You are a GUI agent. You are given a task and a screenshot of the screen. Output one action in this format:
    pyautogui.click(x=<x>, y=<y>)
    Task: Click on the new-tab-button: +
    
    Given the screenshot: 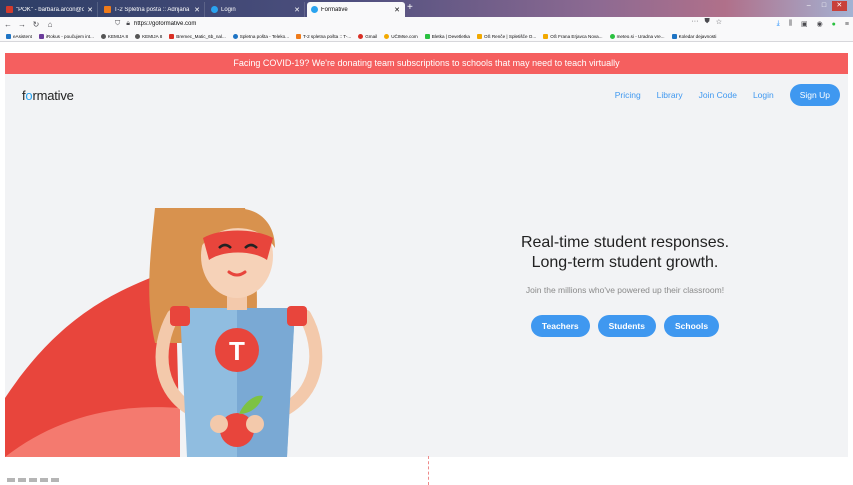 What is the action you would take?
    pyautogui.click(x=410, y=8)
    